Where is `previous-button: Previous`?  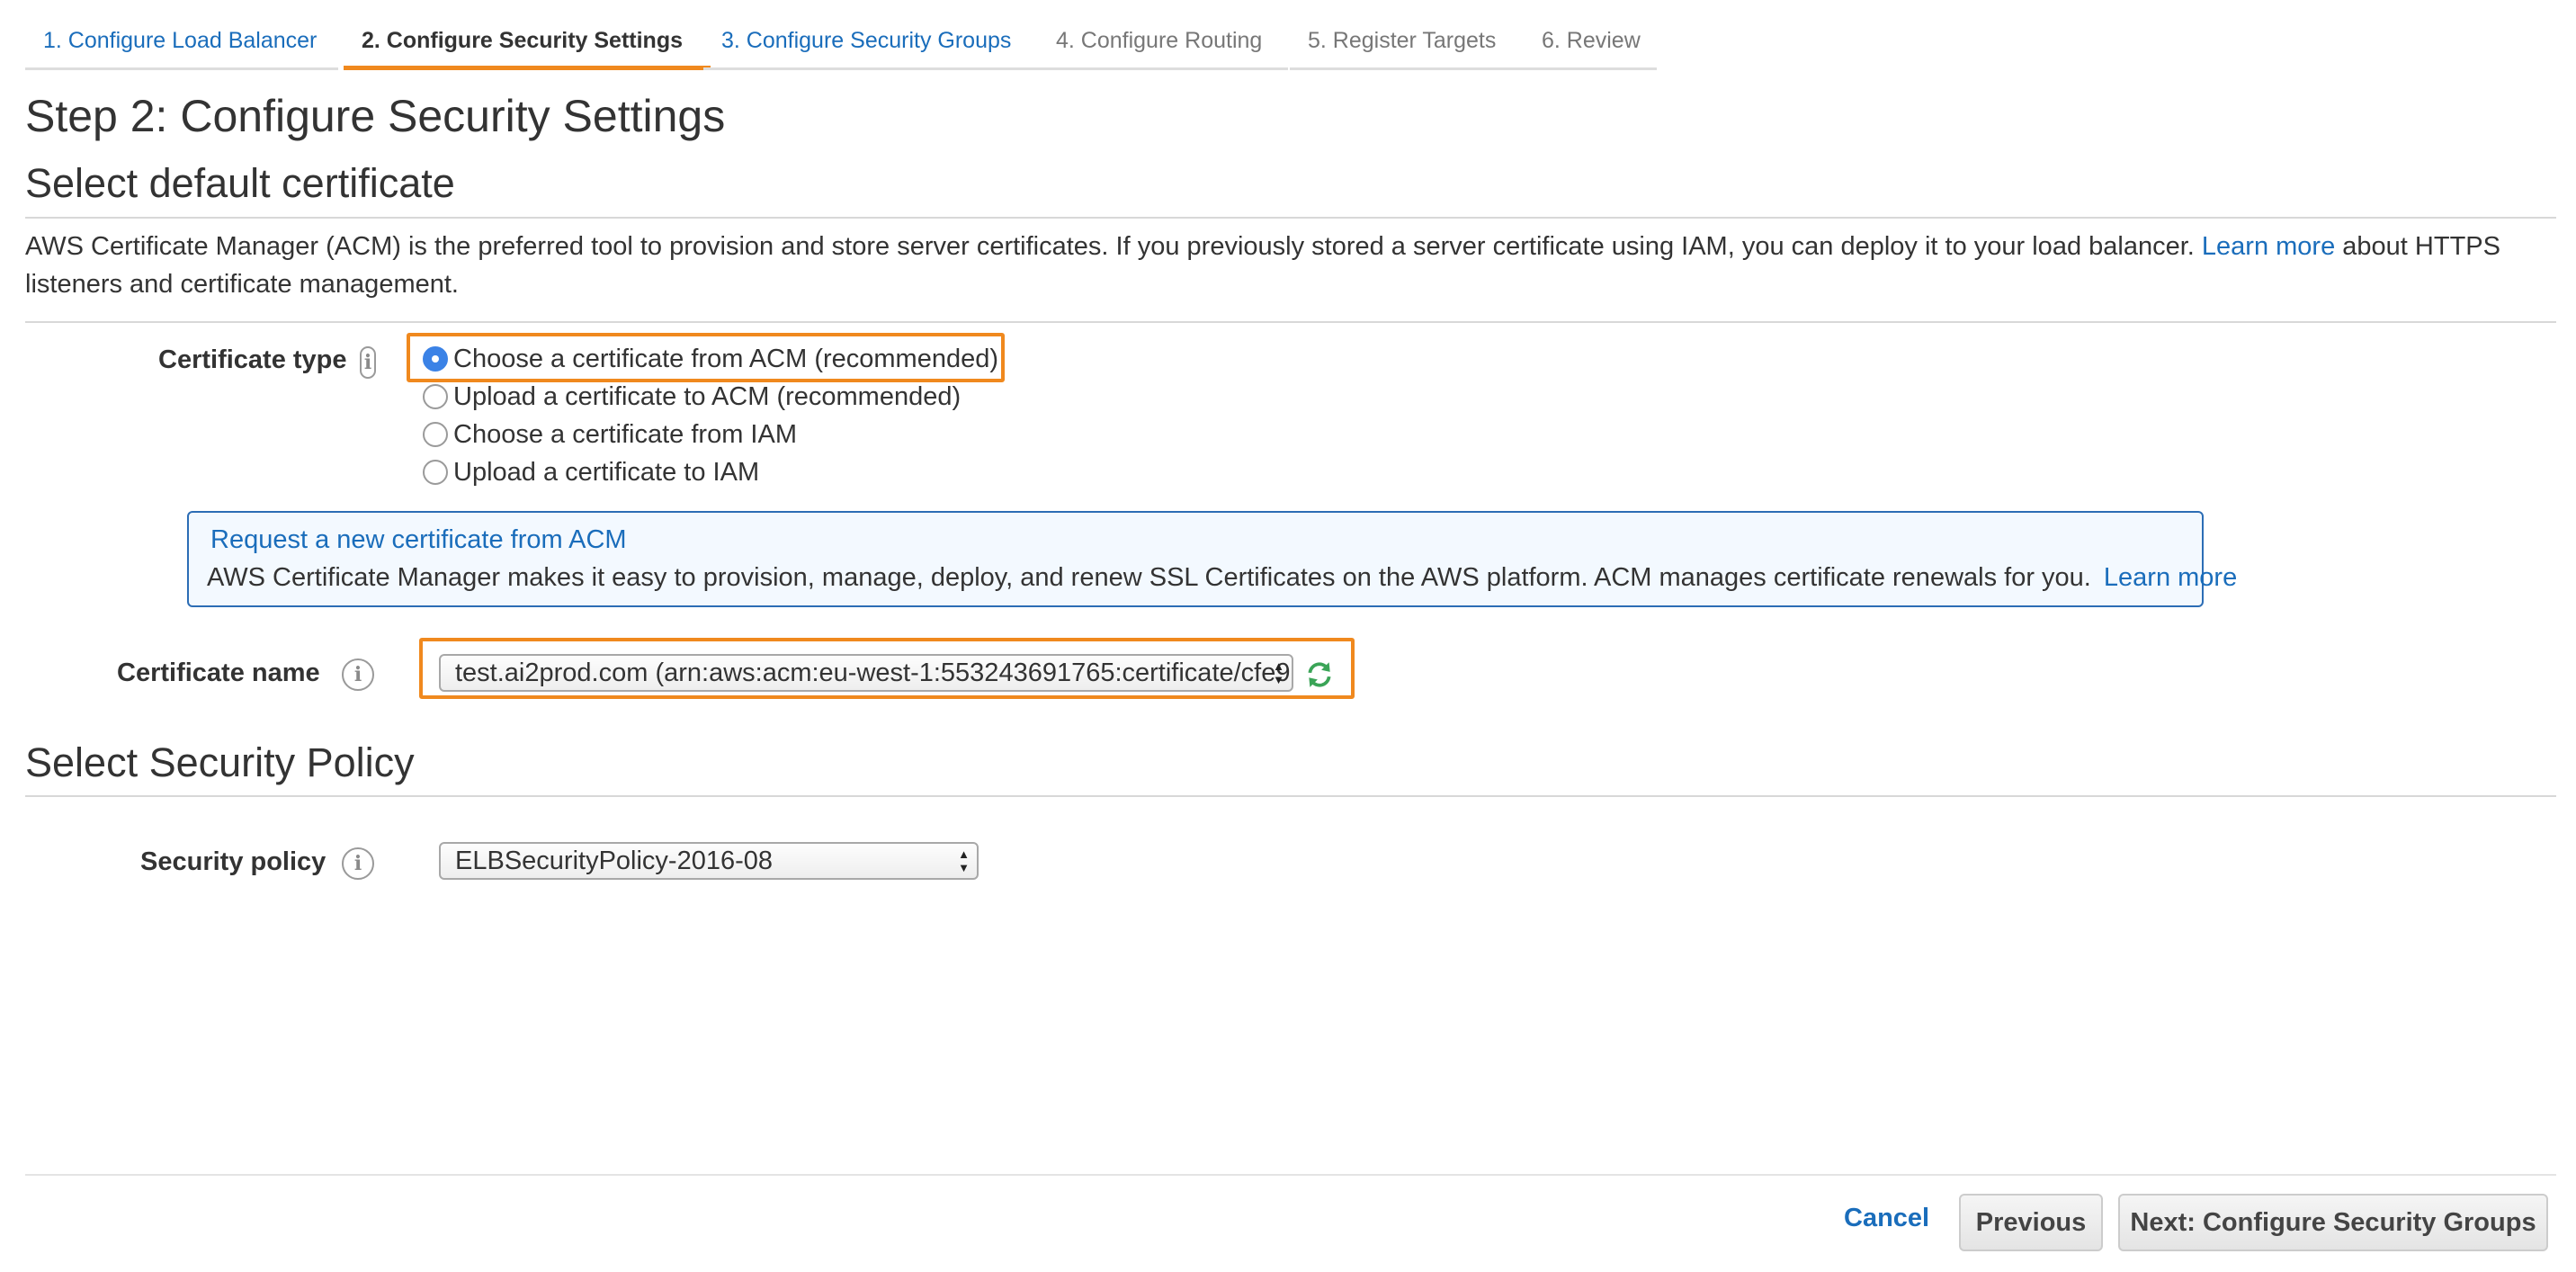 previous-button: Previous is located at coordinates (2031, 1222).